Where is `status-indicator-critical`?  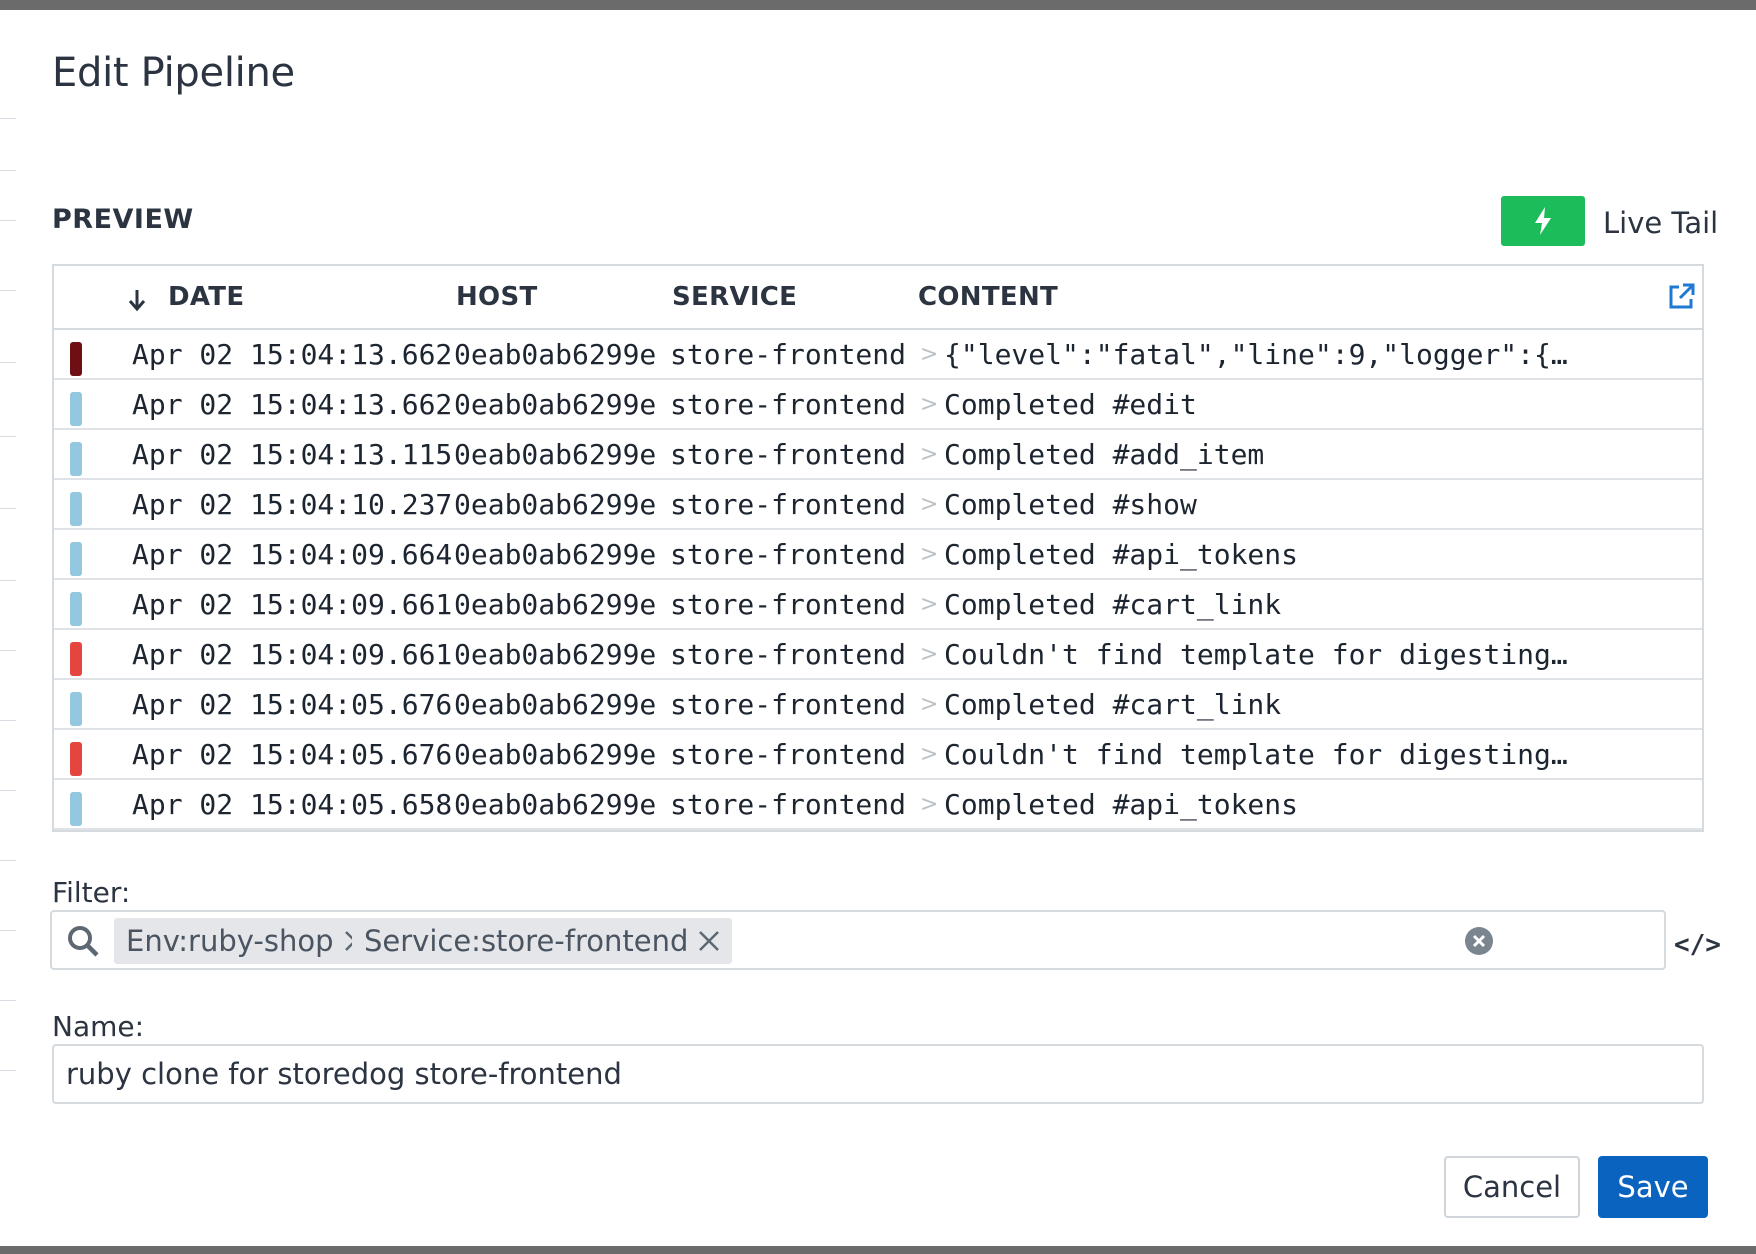 status-indicator-critical is located at coordinates (76, 359).